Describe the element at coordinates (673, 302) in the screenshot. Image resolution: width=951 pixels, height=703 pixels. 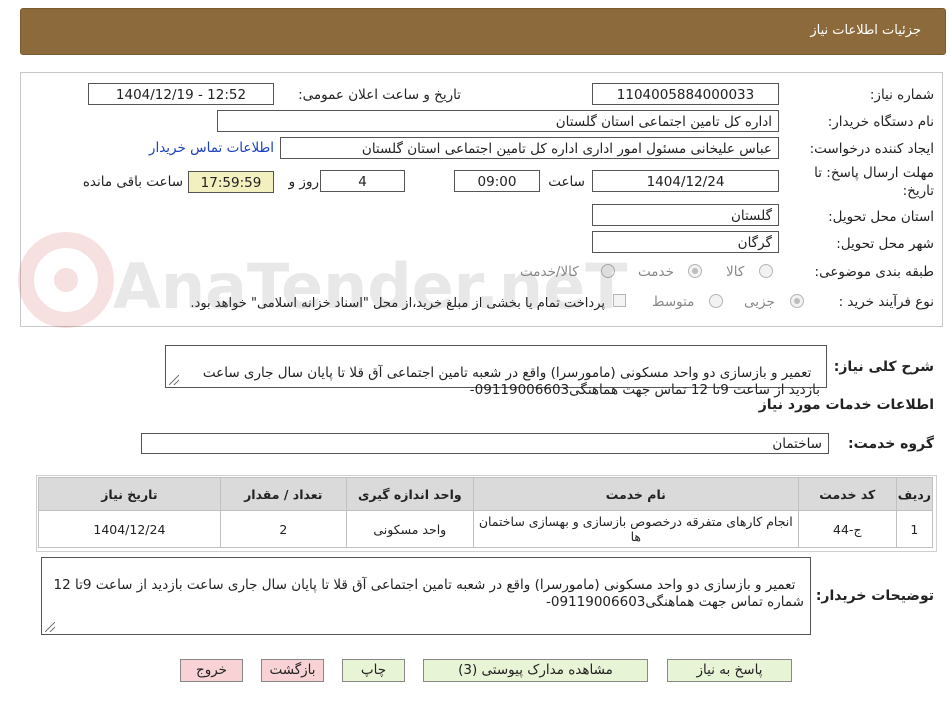
I see `process-medium-label: متوسط` at that location.